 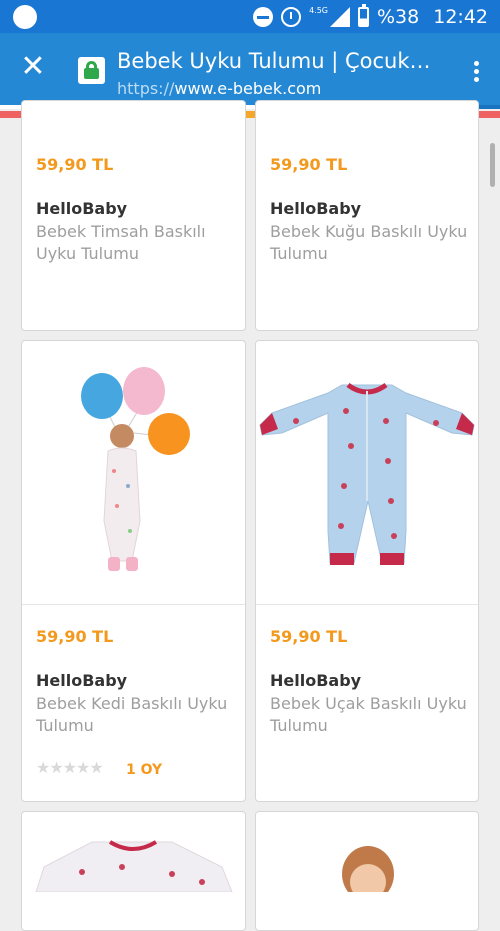 I want to click on status-icons: 4.5G %38 12:42, so click(x=370, y=16).